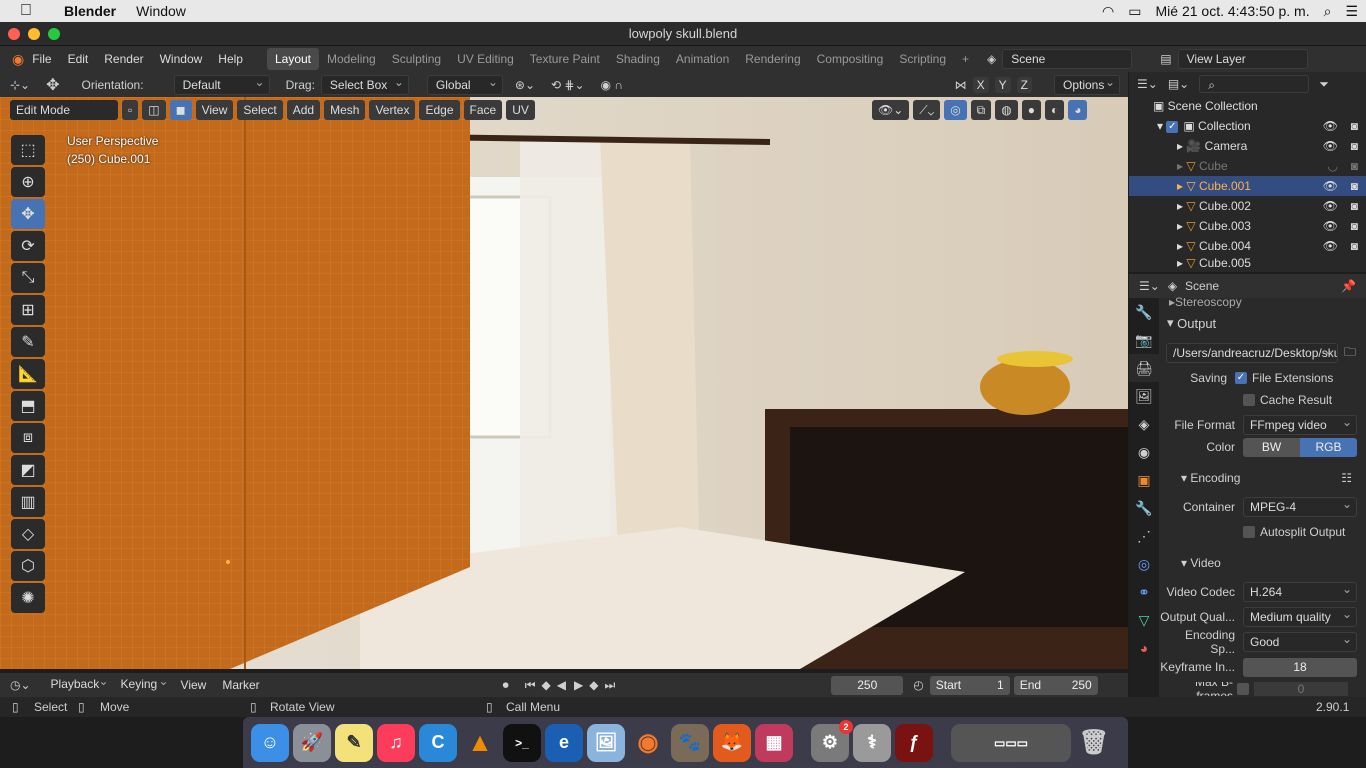 The image size is (1366, 768). Describe the element at coordinates (1241, 378) in the screenshot. I see `file-extensions-checkbox: ✓` at that location.